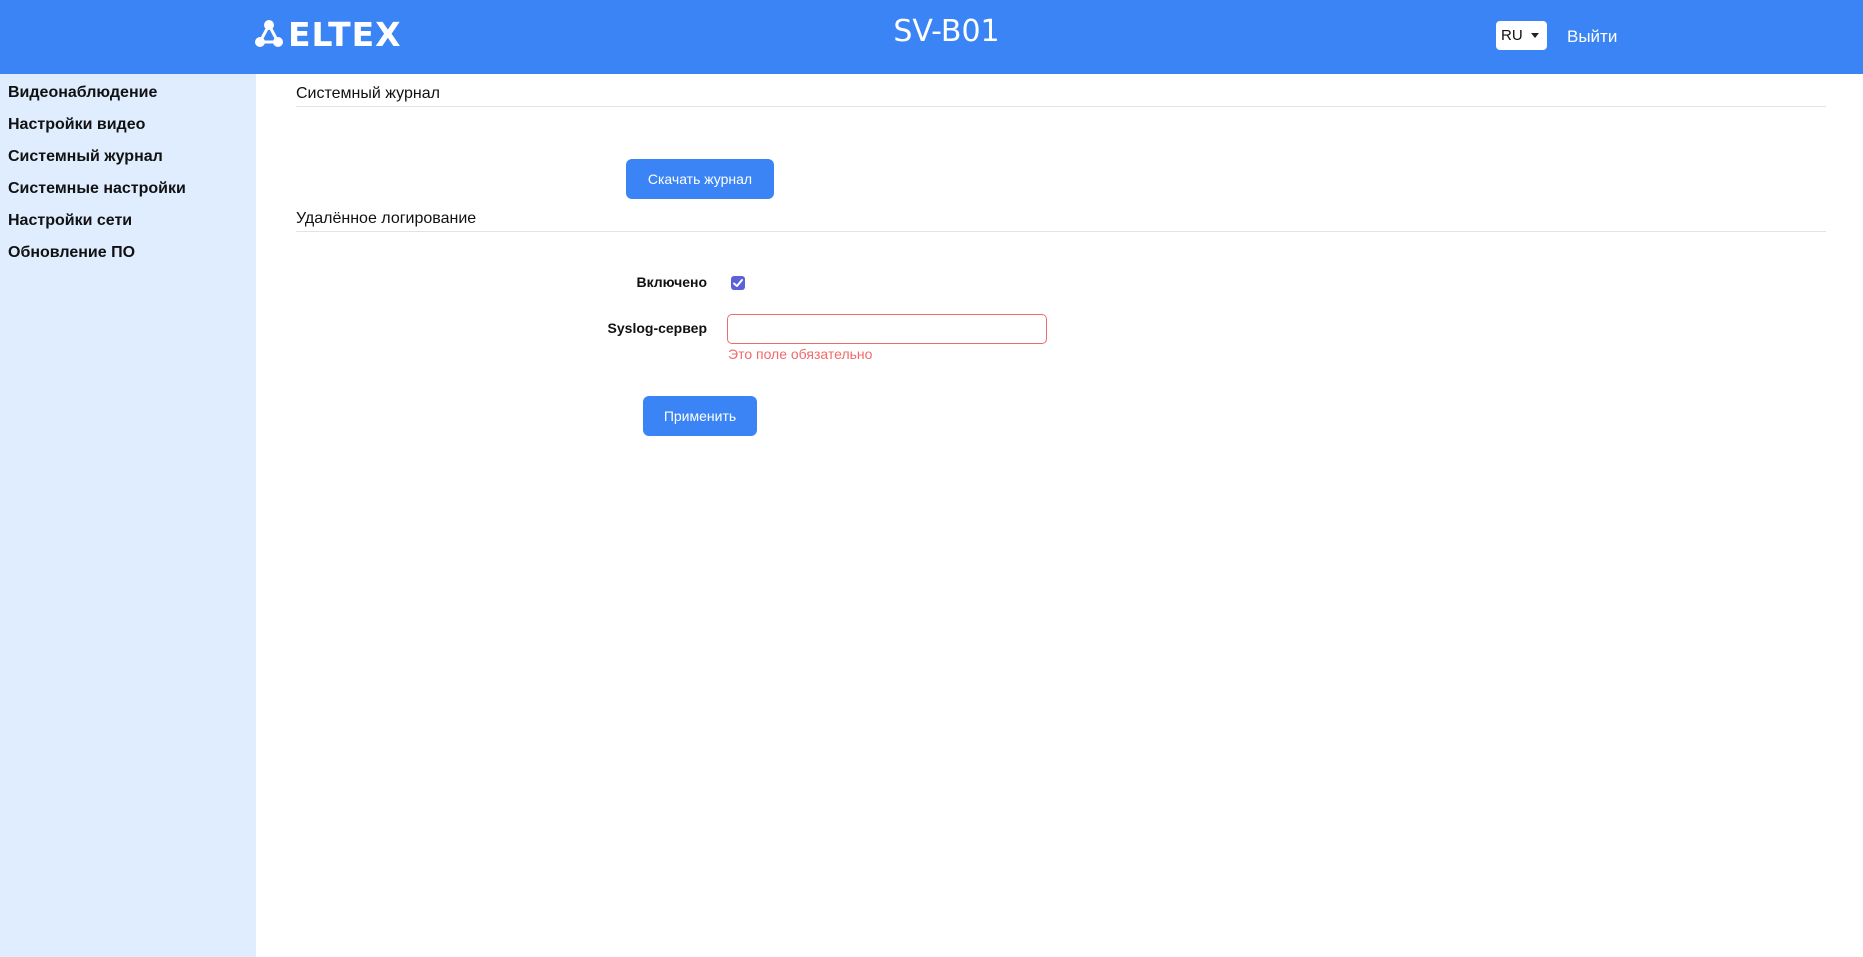 The height and width of the screenshot is (957, 1863). Describe the element at coordinates (368, 93) in the screenshot. I see `syslog-section-title: Системный журнал` at that location.